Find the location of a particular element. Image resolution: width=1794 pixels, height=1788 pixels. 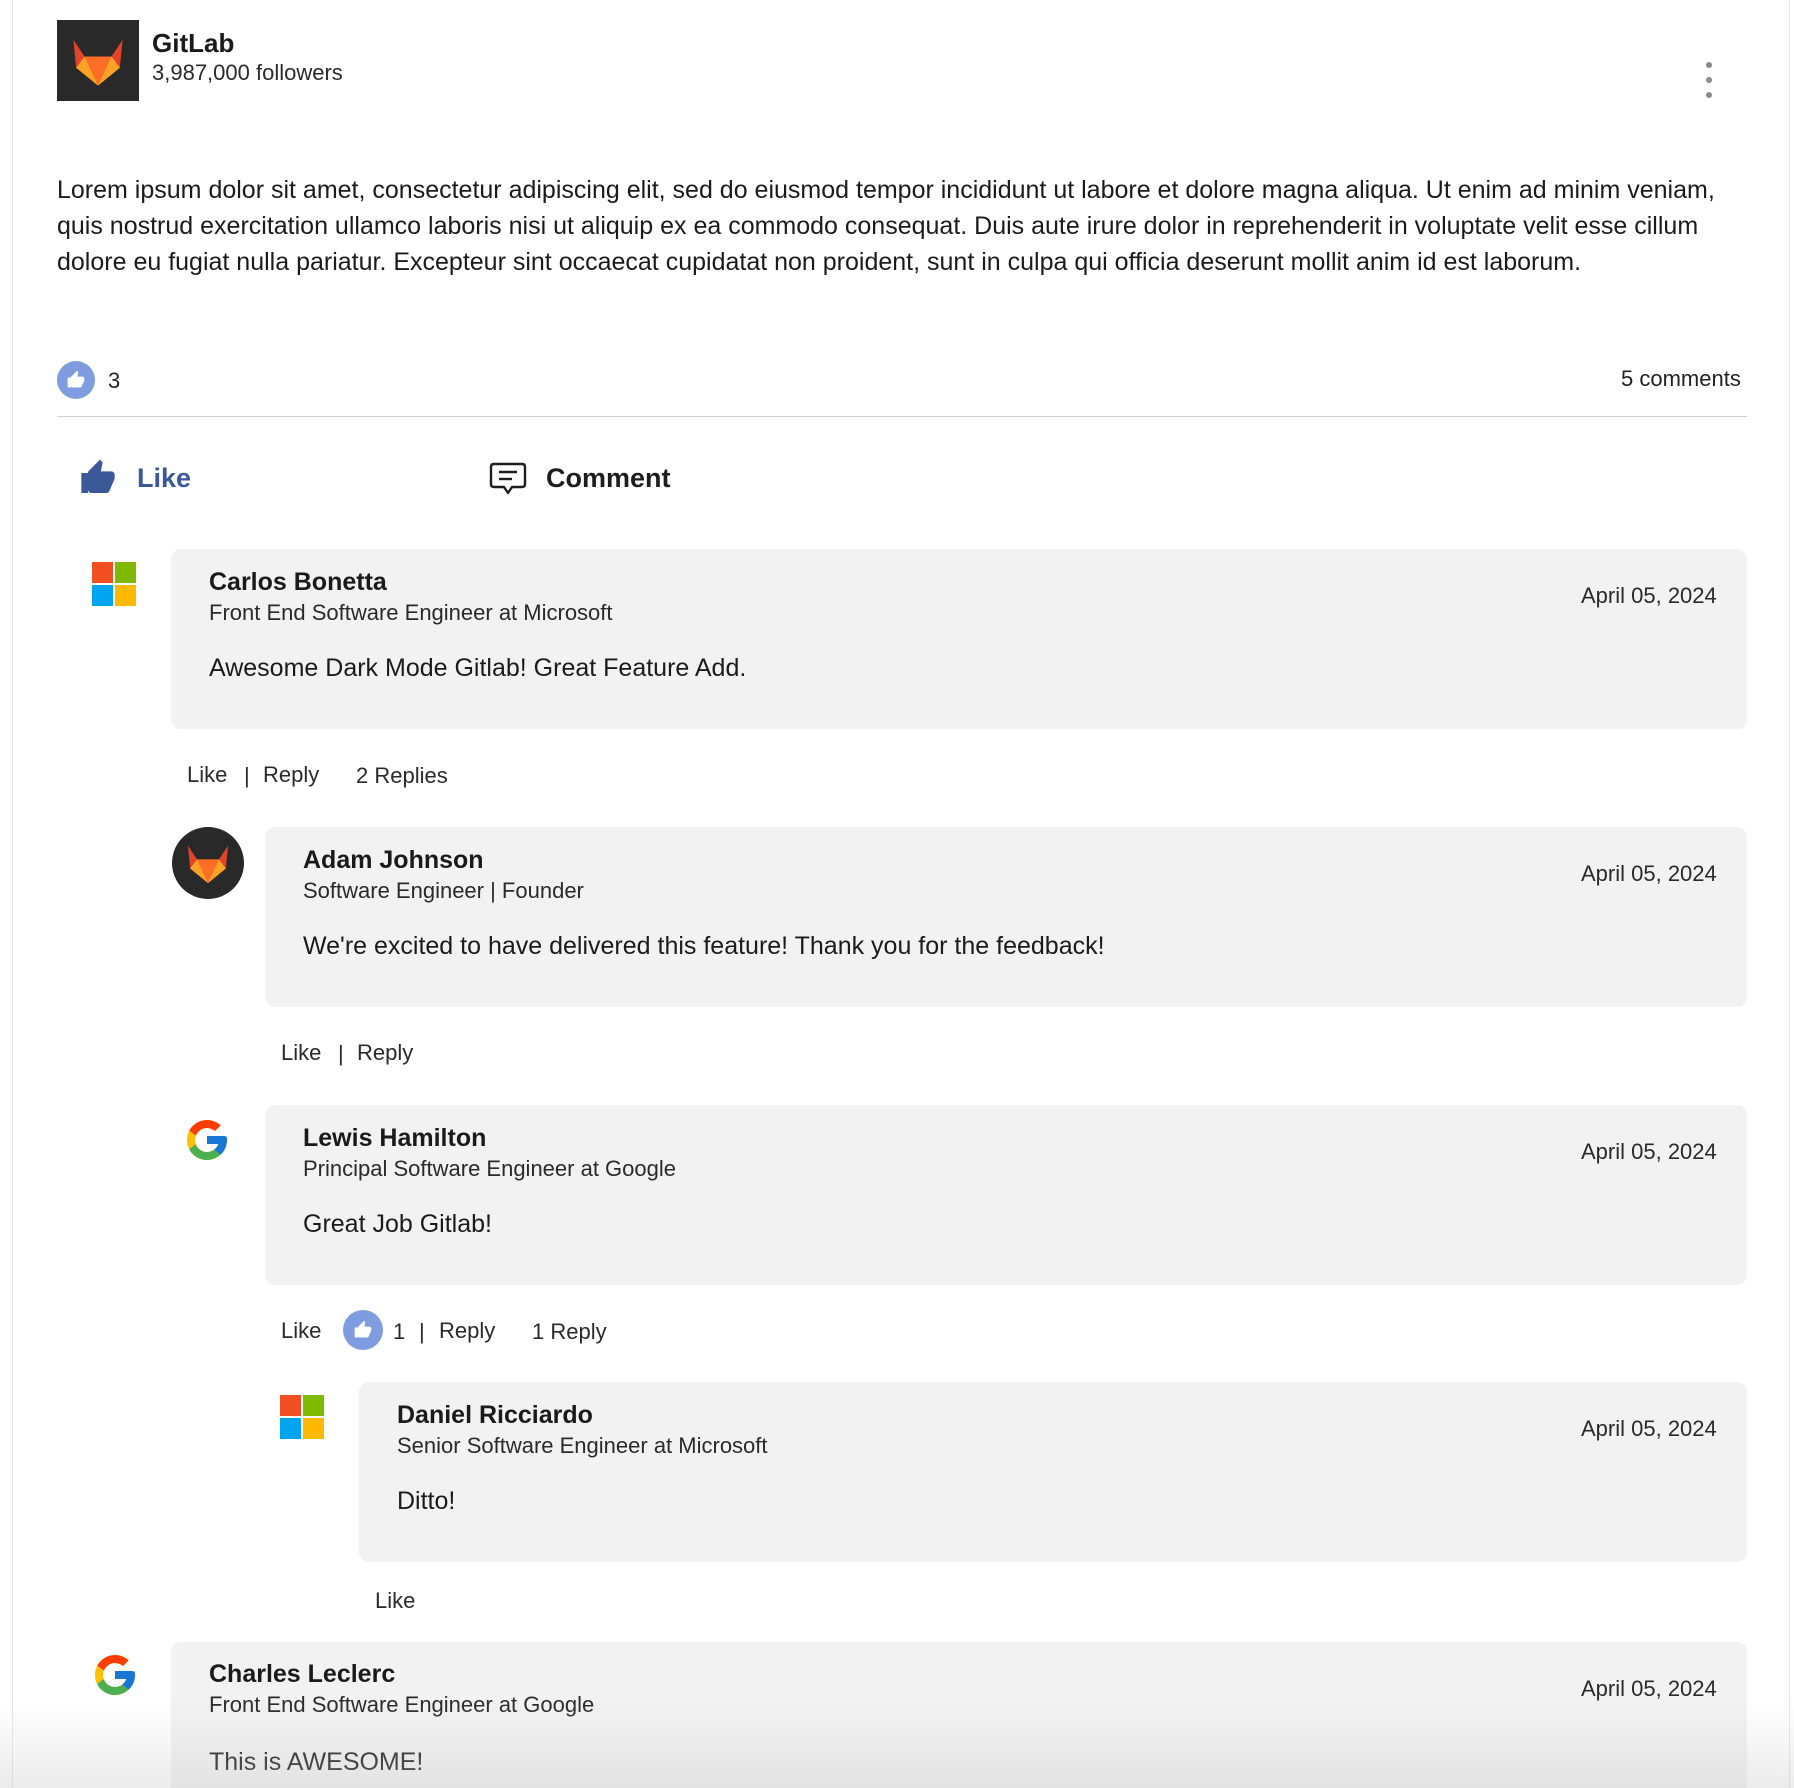

comment-like-count: 1 is located at coordinates (399, 1331).